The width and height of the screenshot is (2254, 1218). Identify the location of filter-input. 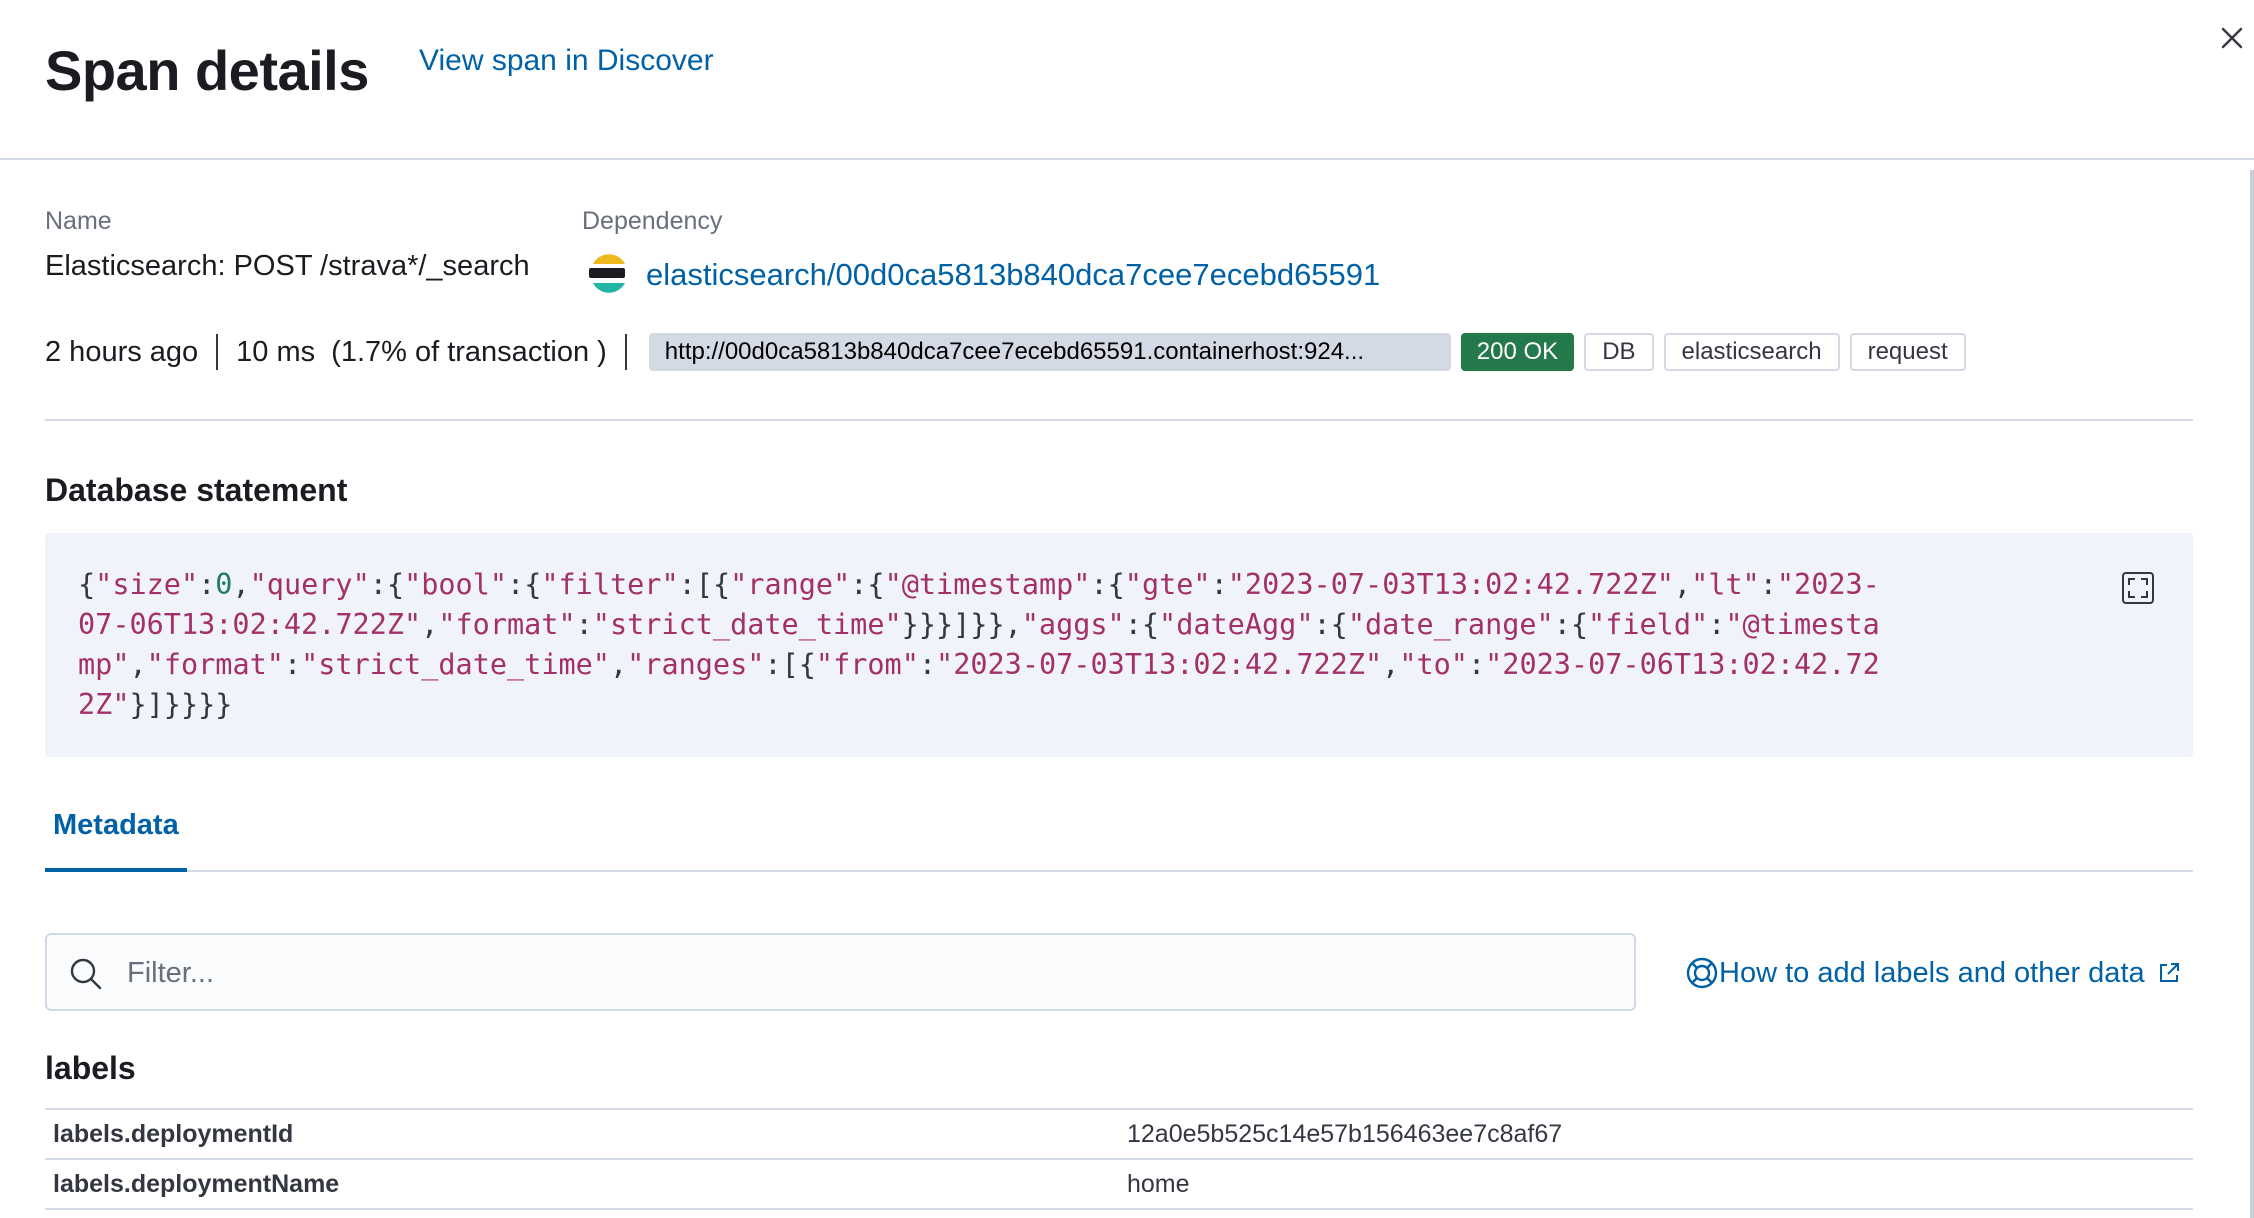
(867, 973).